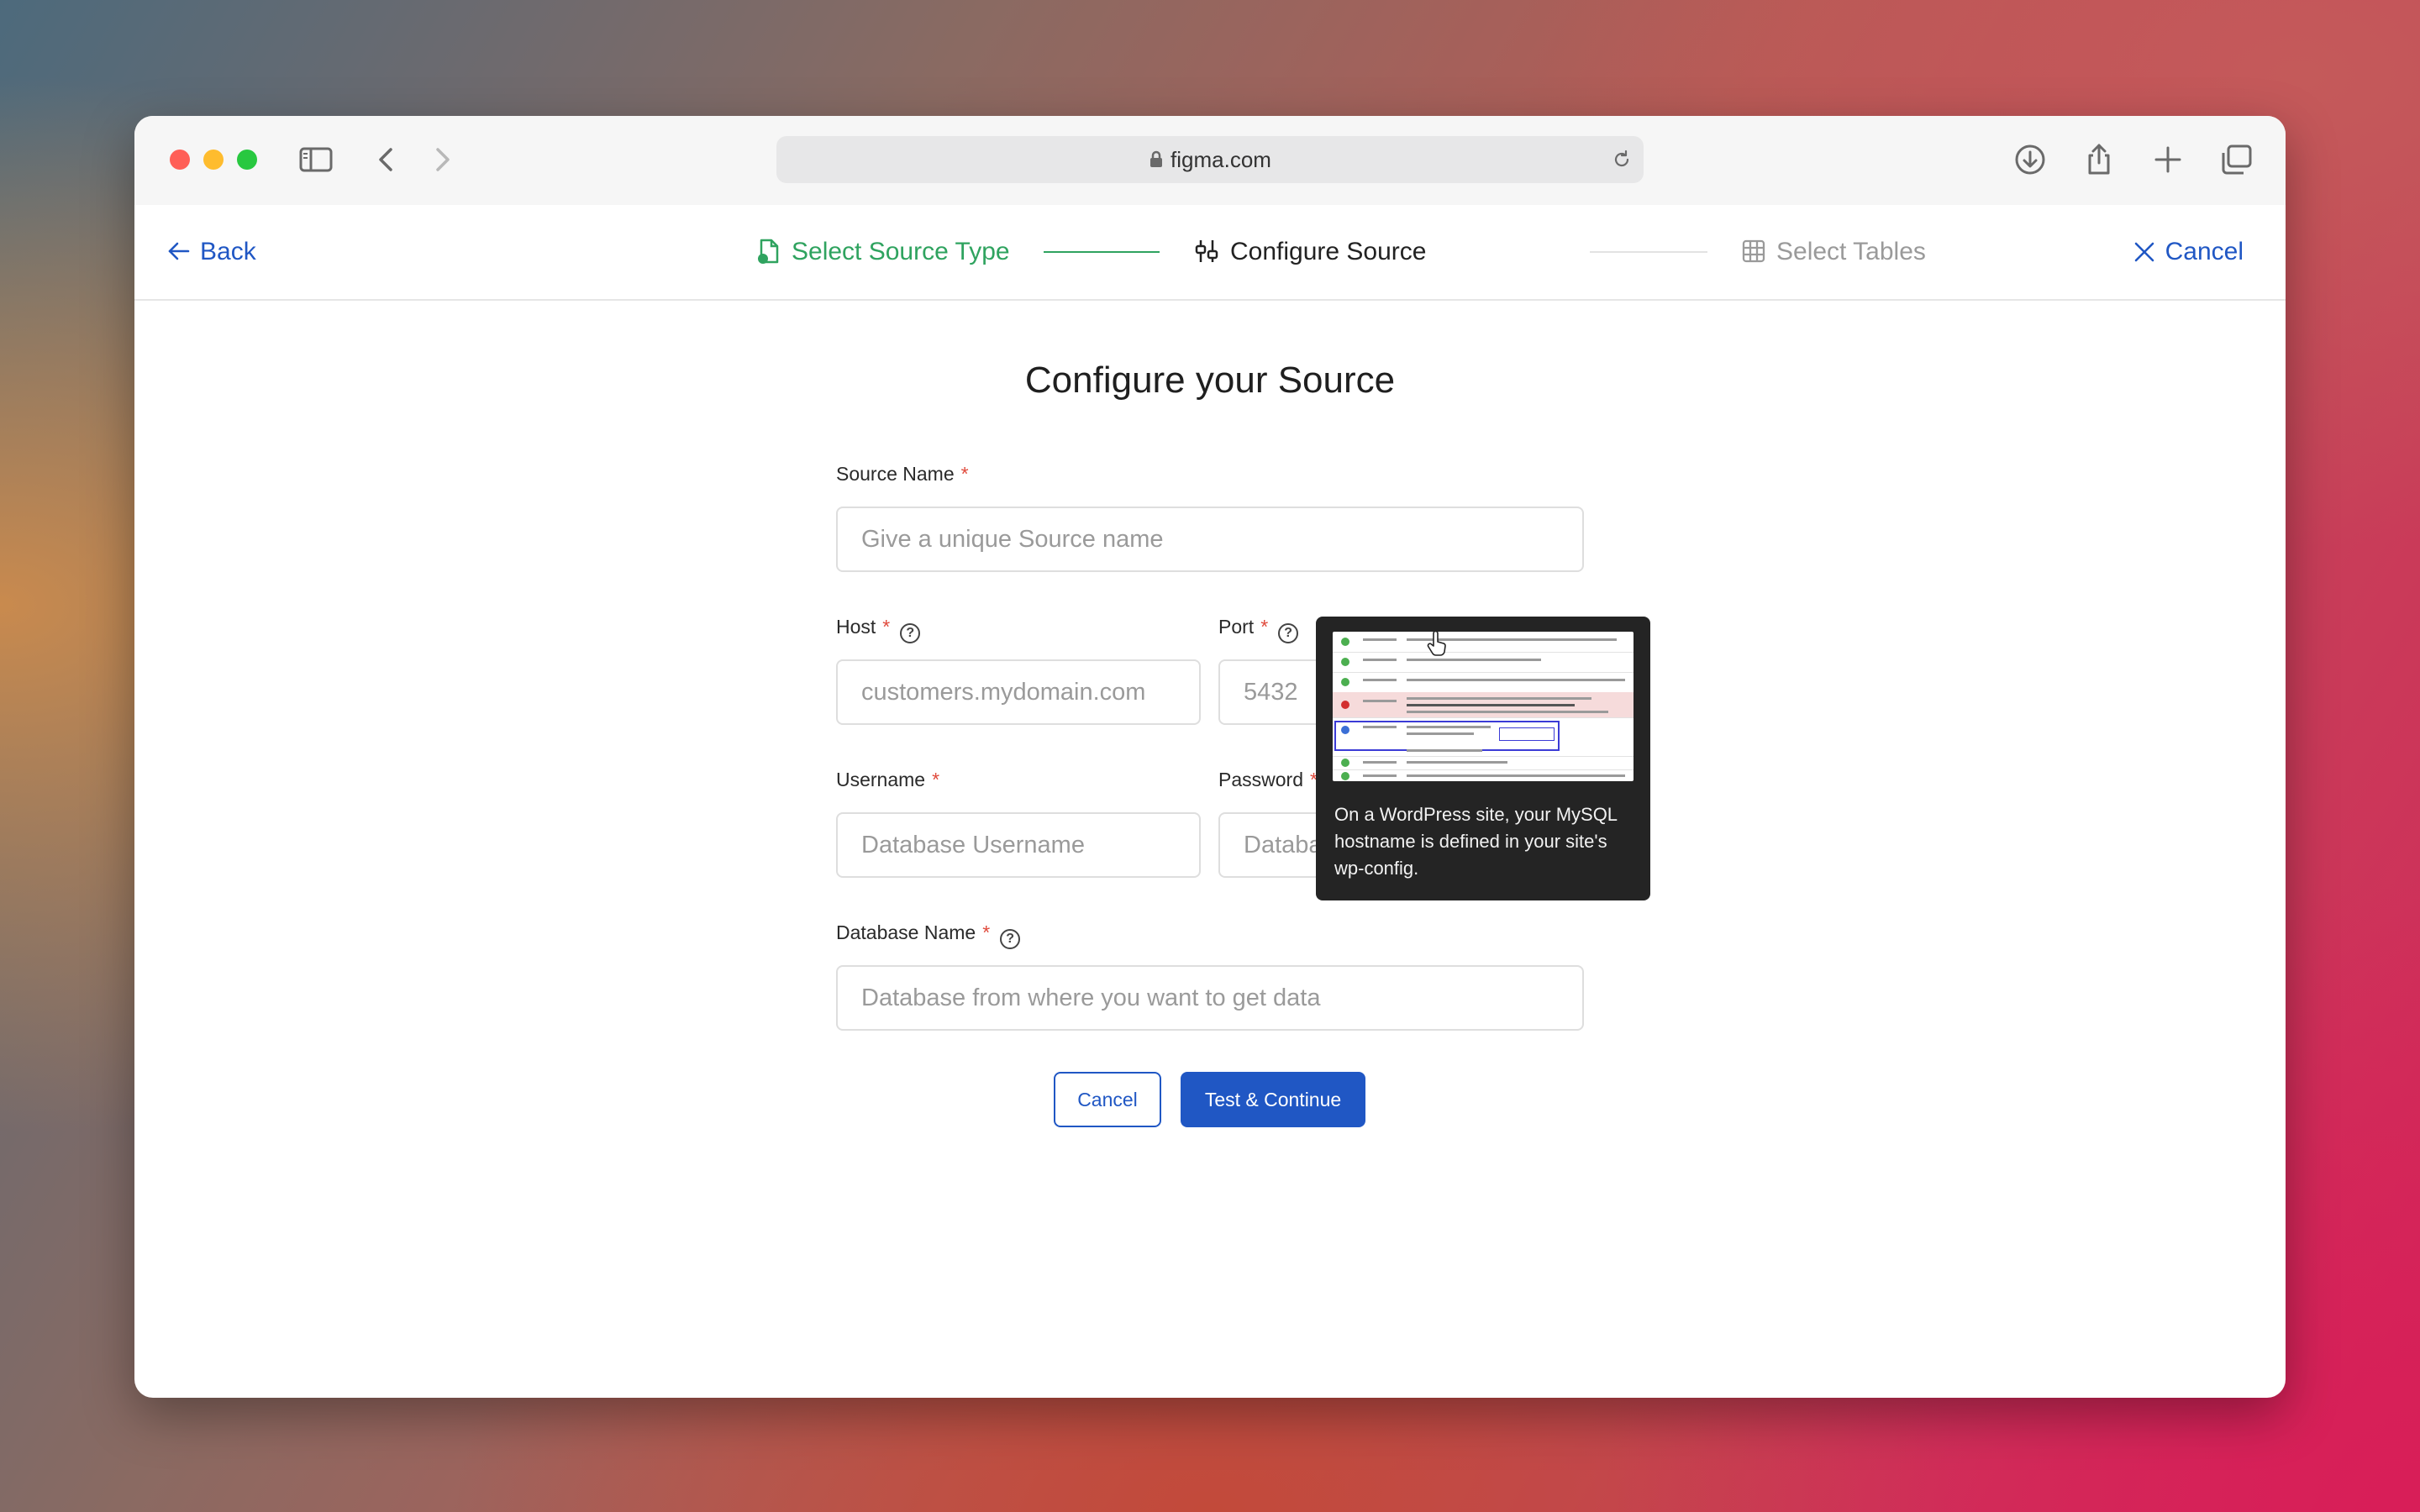  Describe the element at coordinates (1273, 1099) in the screenshot. I see `test-continue-button: Test & Continue` at that location.